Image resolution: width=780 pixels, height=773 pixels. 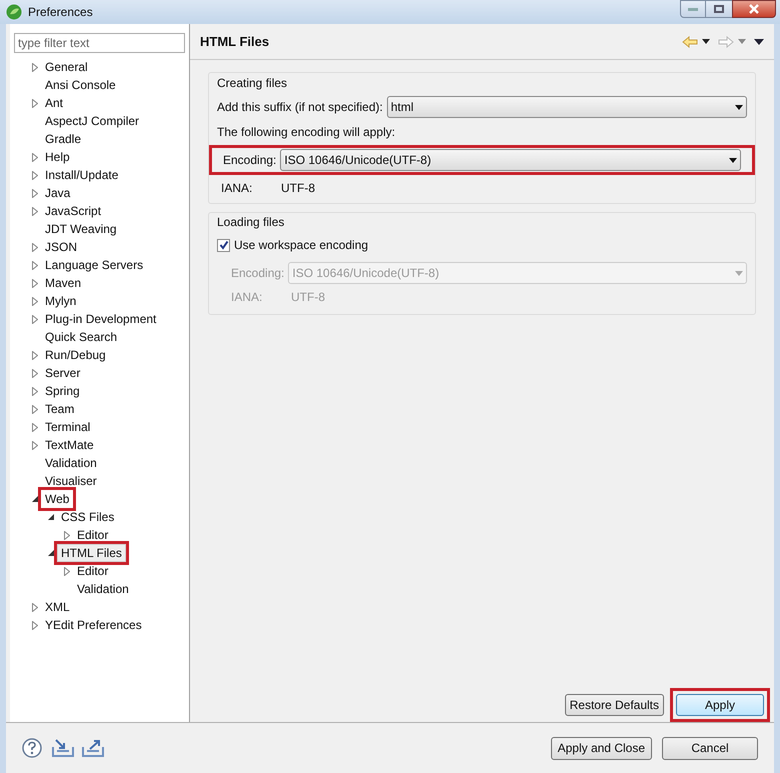 I want to click on tree-item: Spring, so click(x=62, y=391).